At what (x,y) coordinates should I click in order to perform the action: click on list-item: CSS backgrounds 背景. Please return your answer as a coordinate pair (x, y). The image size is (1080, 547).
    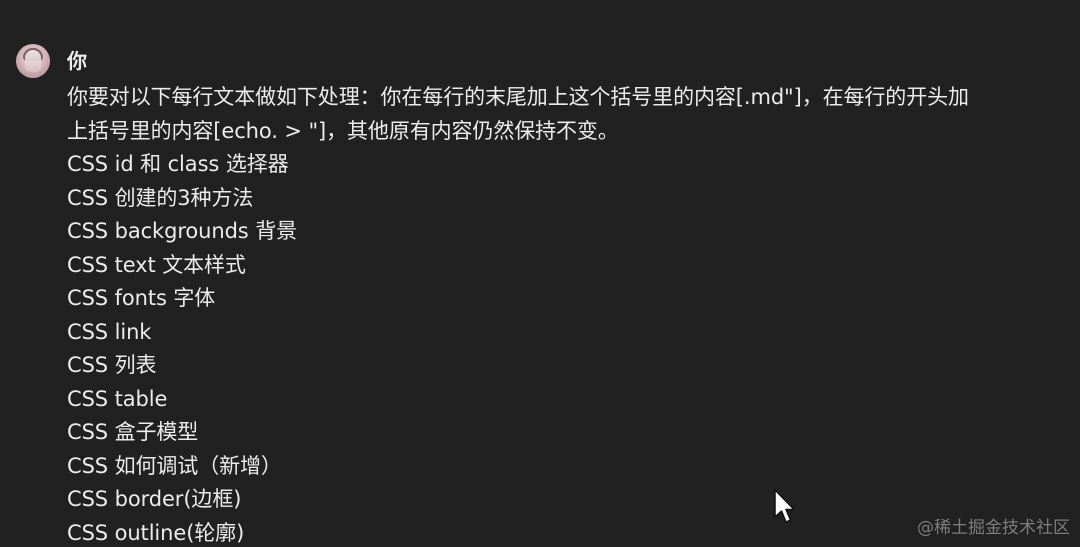
    Looking at the image, I should click on (182, 231).